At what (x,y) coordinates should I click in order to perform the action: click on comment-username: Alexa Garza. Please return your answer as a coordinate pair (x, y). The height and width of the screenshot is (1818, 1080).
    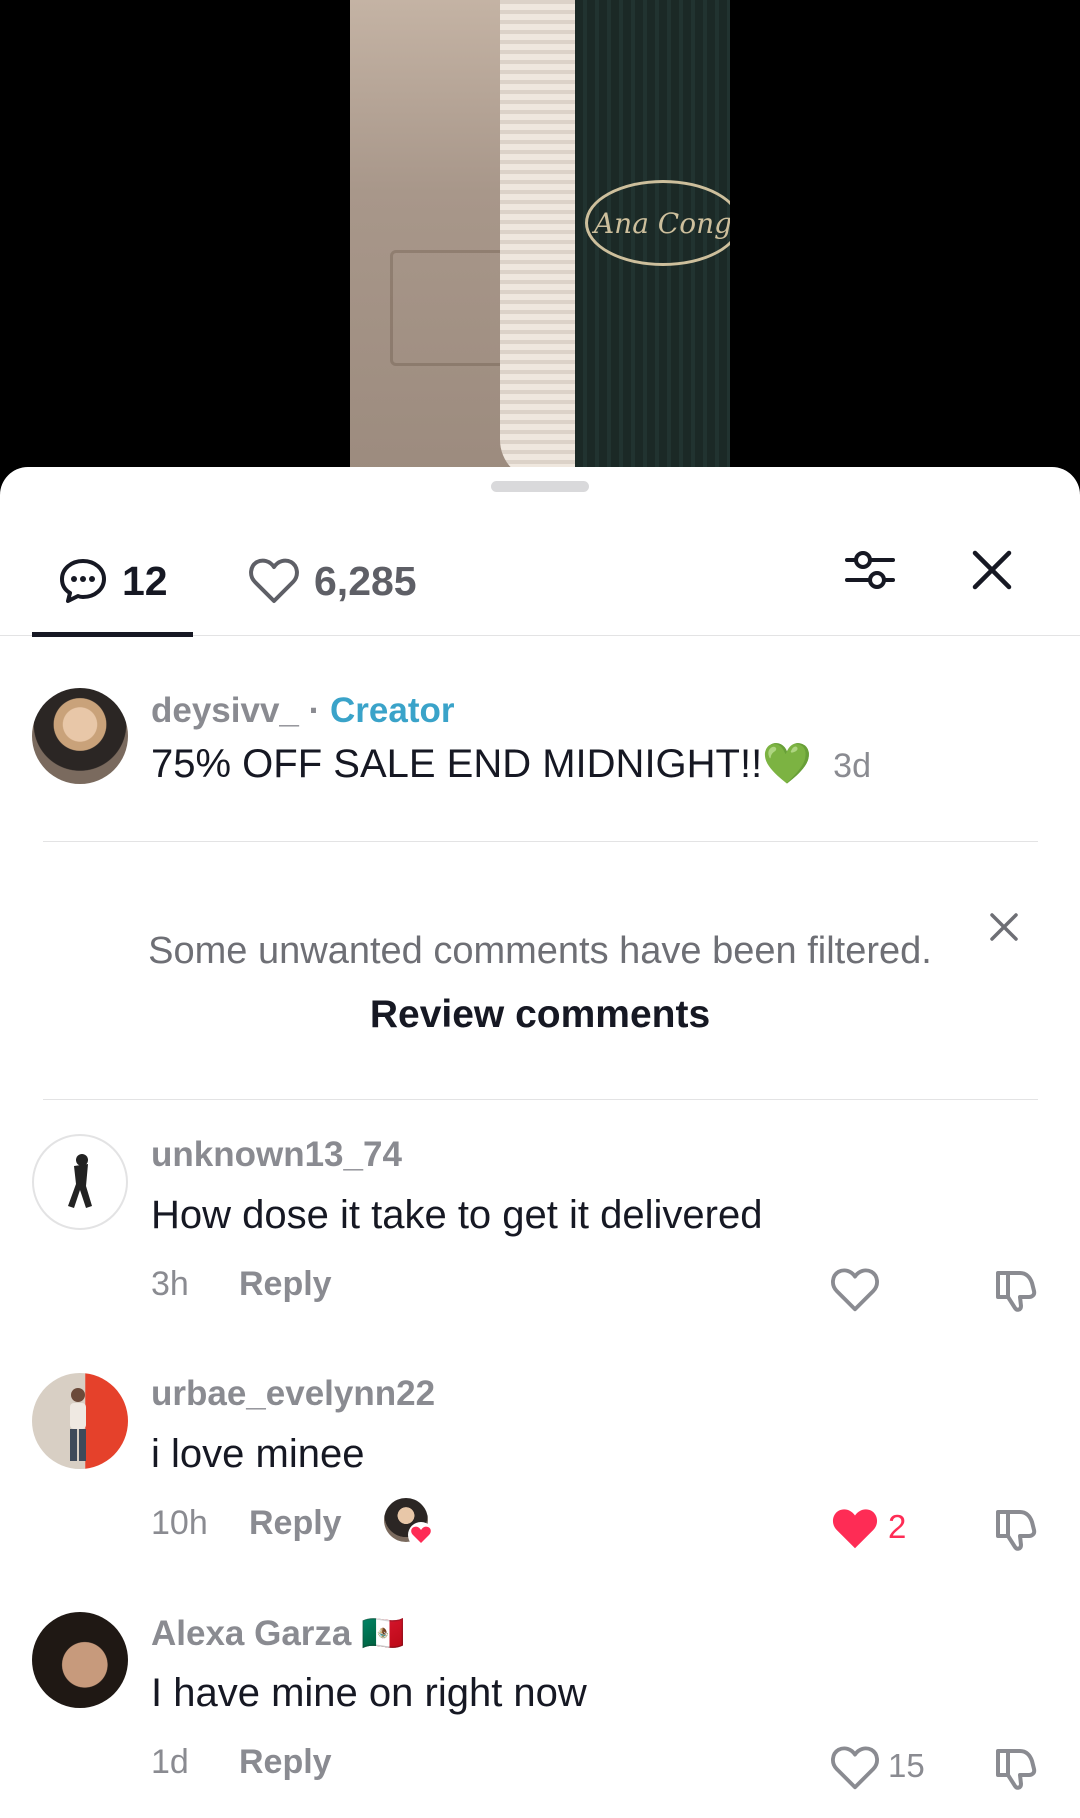
    Looking at the image, I should click on (251, 1633).